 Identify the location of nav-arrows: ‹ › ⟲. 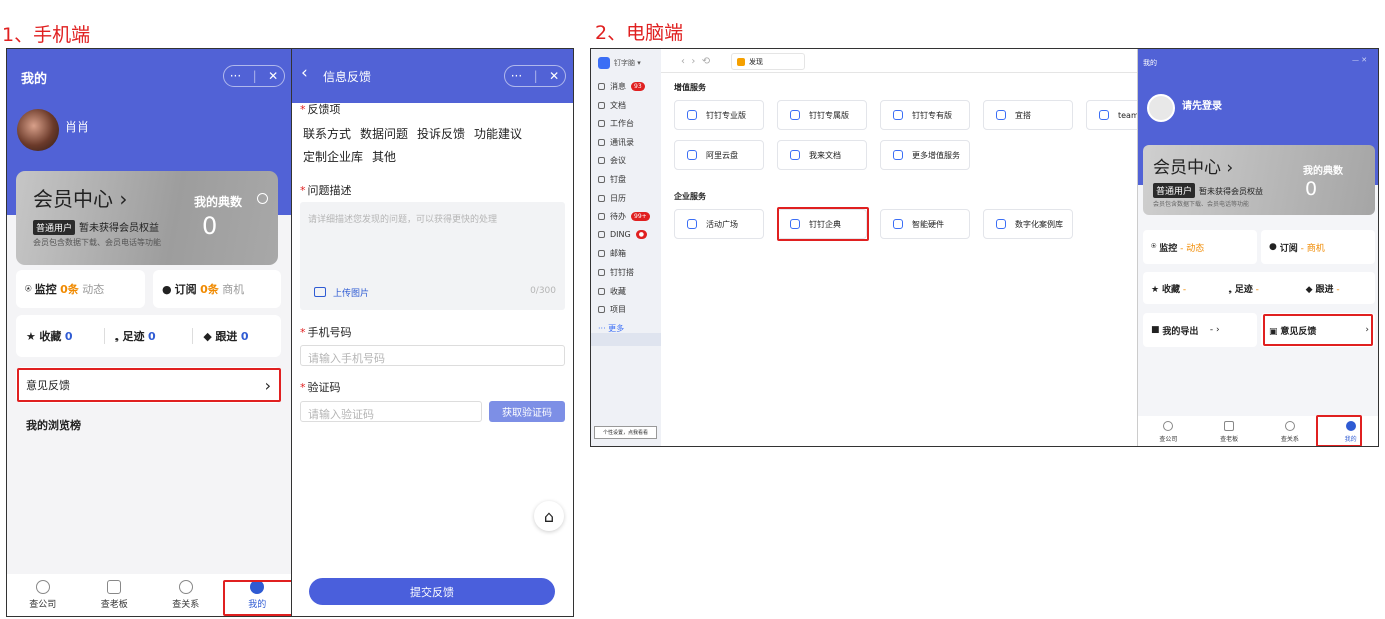
(695, 61).